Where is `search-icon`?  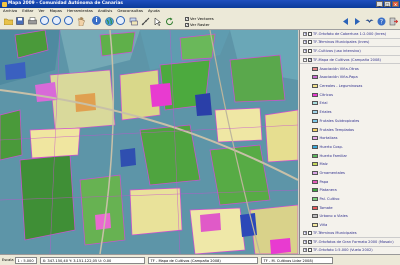
search-icon is located at coordinates (120, 20).